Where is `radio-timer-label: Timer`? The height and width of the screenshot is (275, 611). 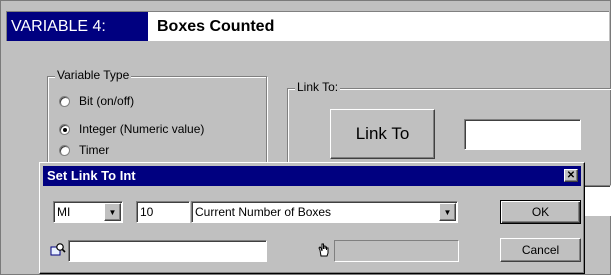 radio-timer-label: Timer is located at coordinates (94, 150).